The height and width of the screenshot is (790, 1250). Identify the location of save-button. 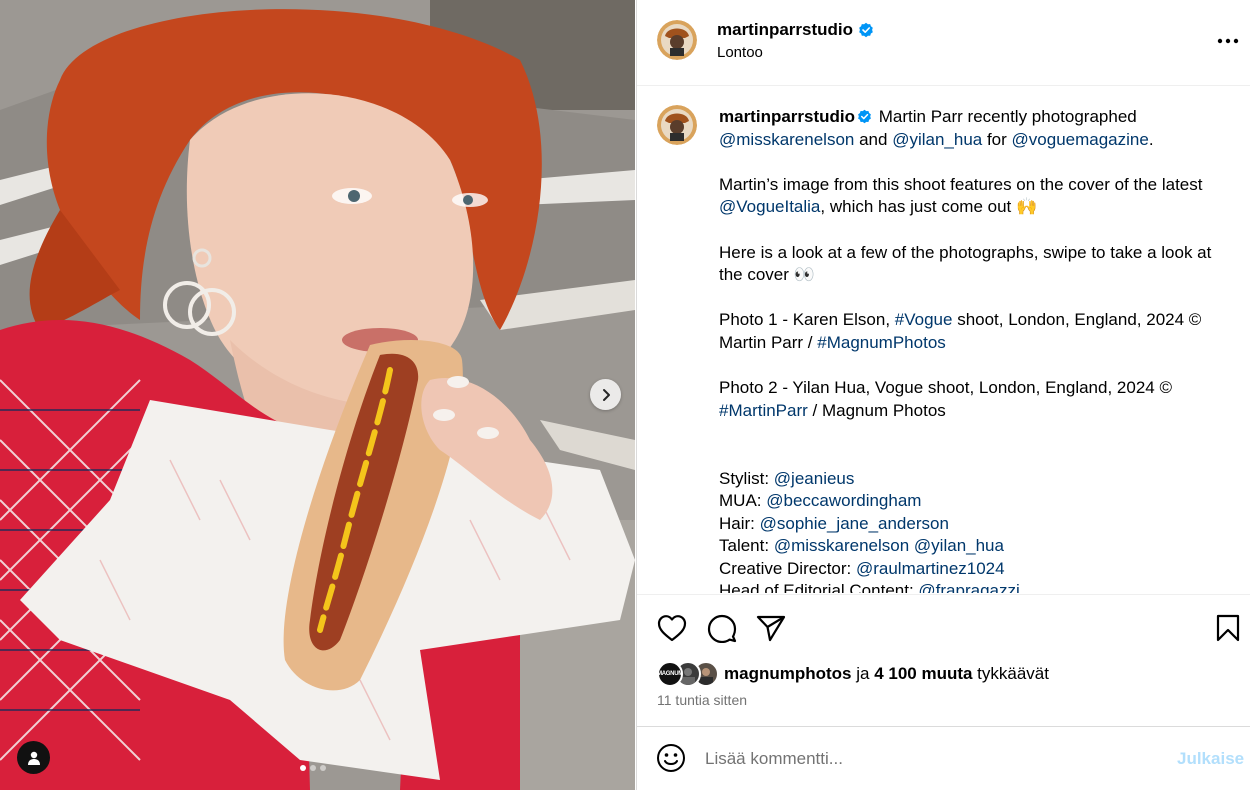
(1228, 628).